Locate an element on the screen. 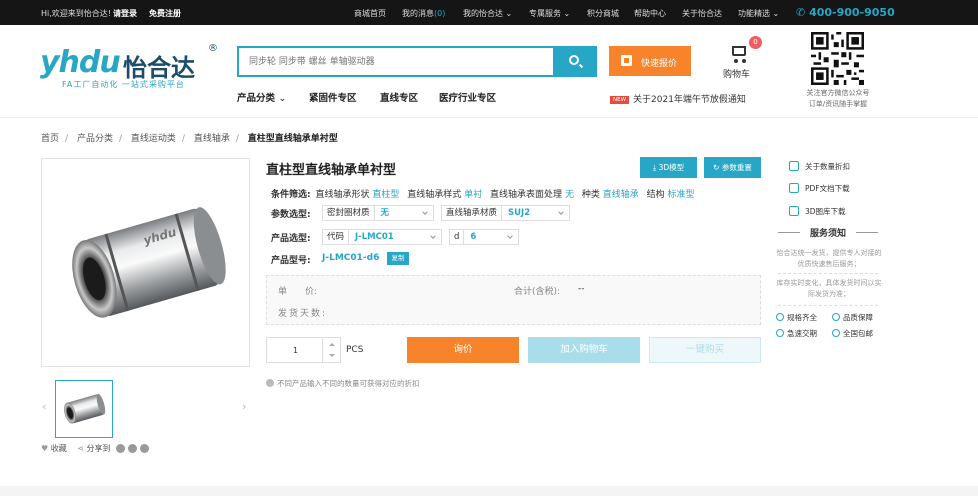  condition-value: 直柱型 is located at coordinates (385, 195).